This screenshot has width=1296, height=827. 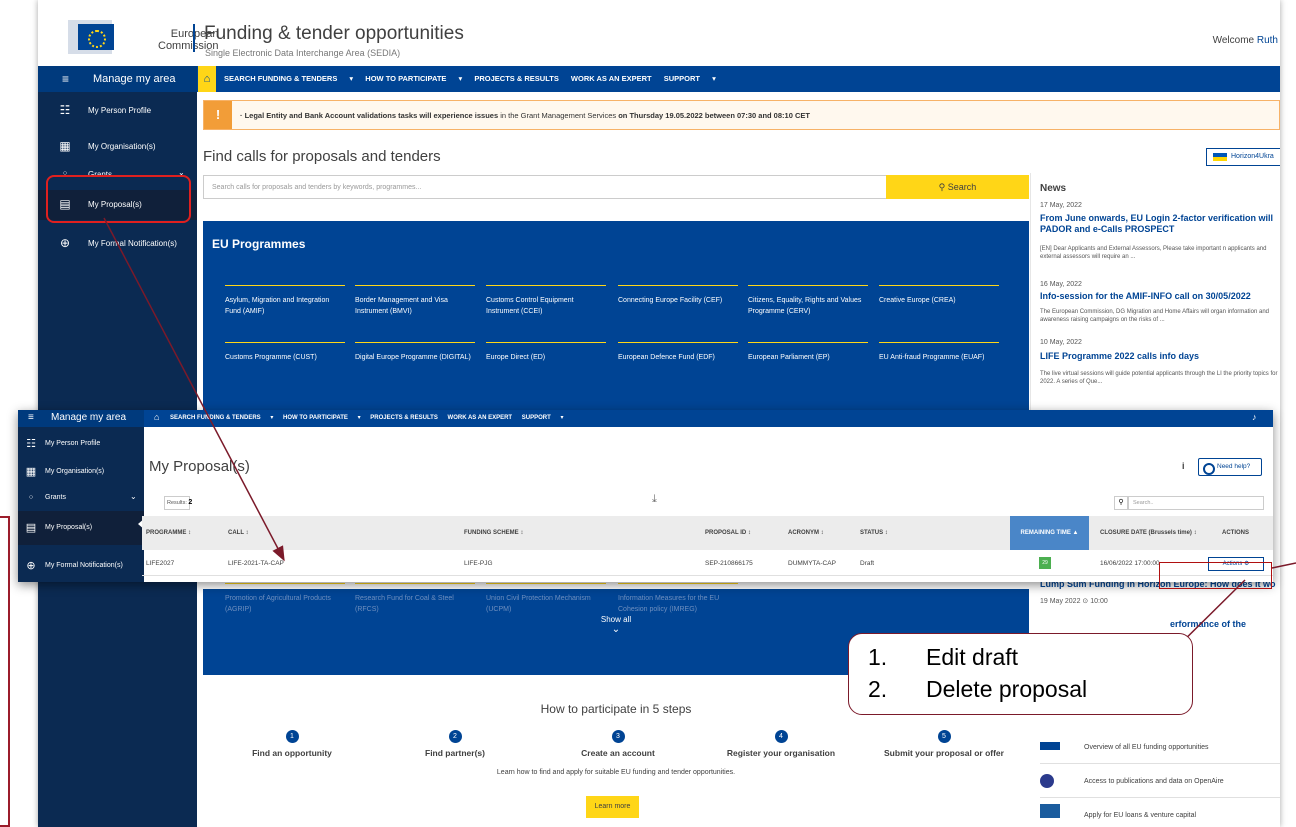 I want to click on cell-programme: LIFE2027, so click(x=160, y=563).